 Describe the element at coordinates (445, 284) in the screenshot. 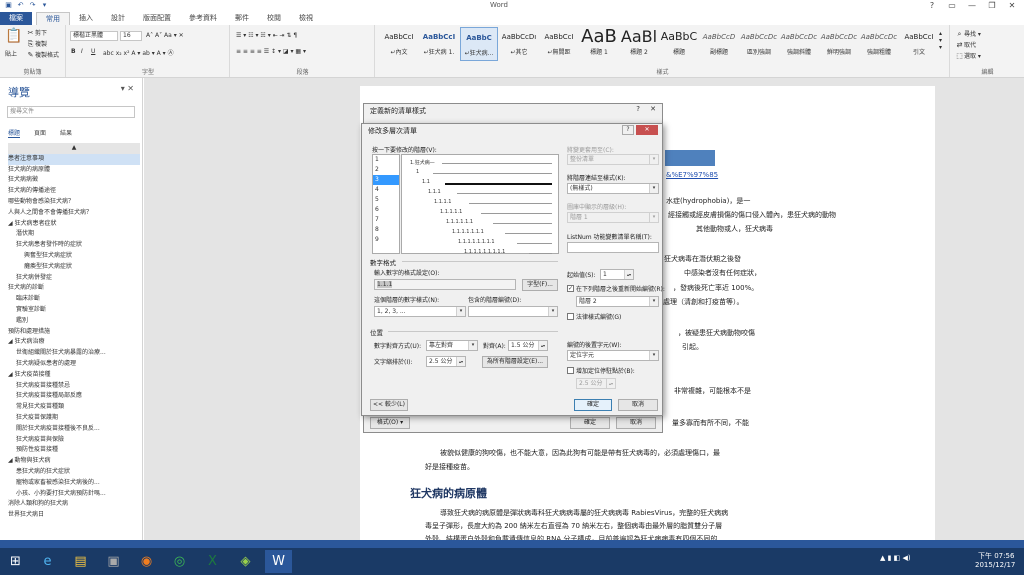

I see `number-format-input: 1.1.1` at that location.